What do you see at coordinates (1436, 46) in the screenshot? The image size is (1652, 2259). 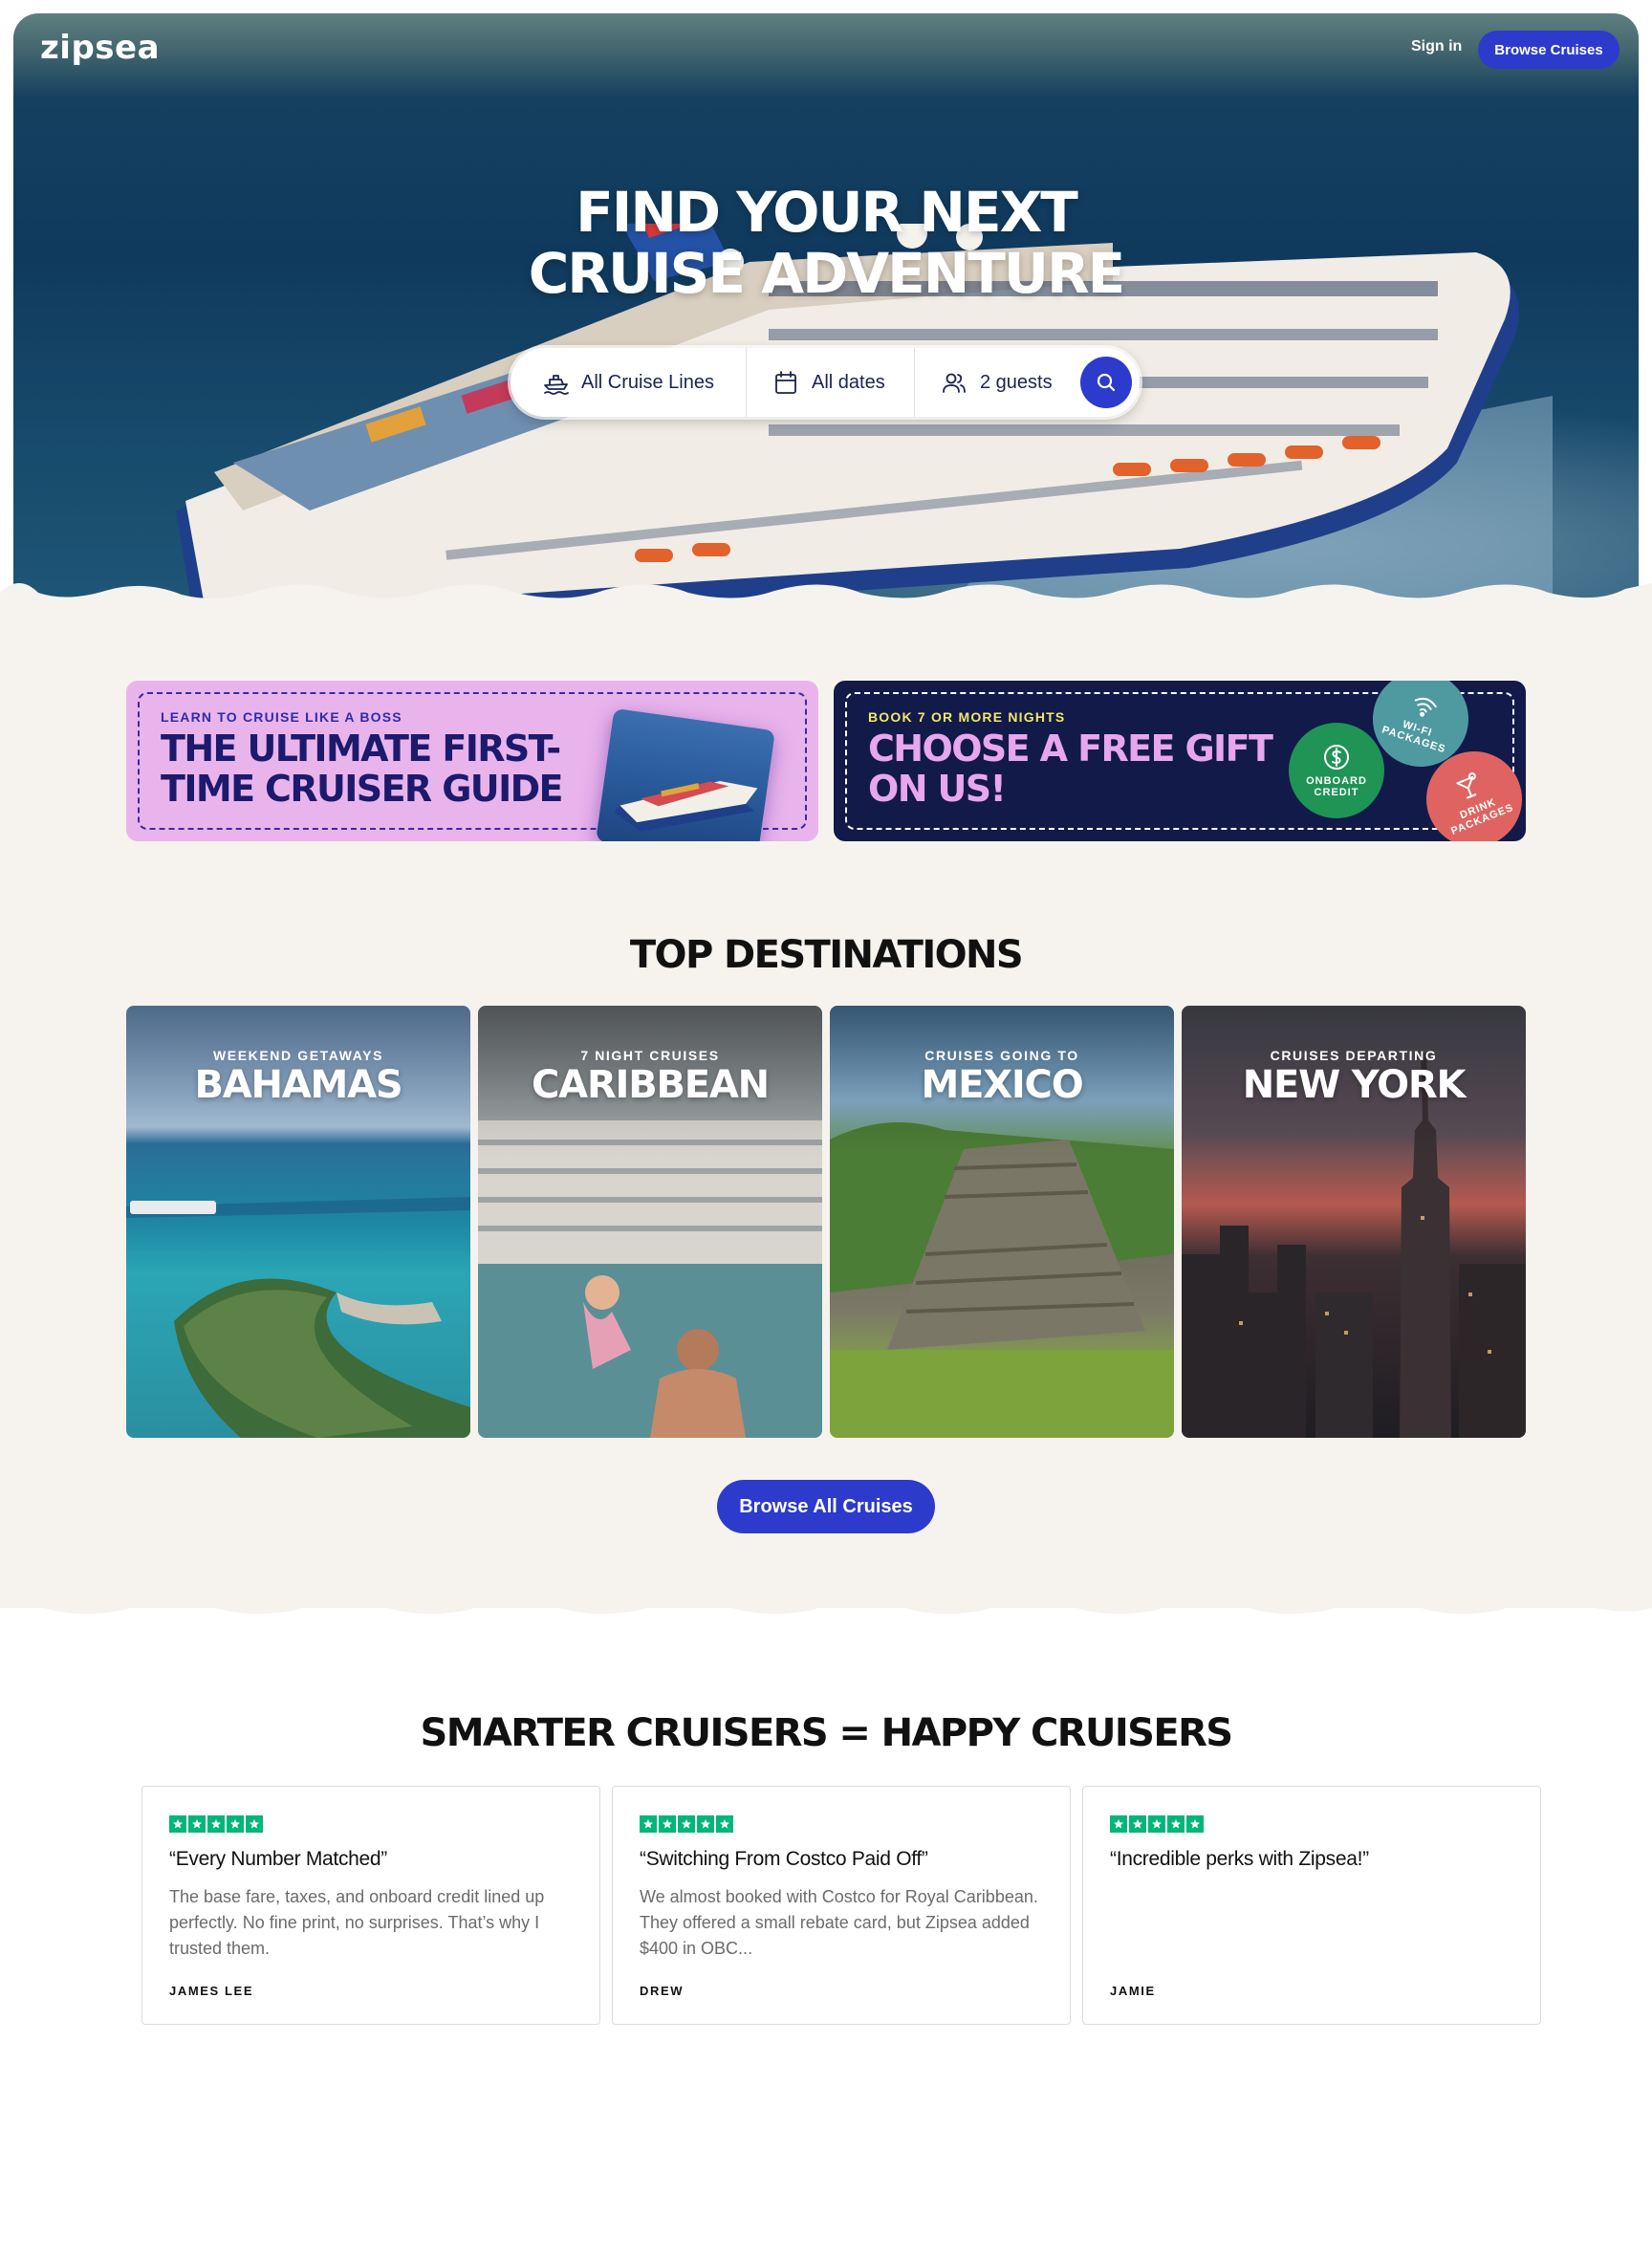 I see `sign-in-link: Sign in` at bounding box center [1436, 46].